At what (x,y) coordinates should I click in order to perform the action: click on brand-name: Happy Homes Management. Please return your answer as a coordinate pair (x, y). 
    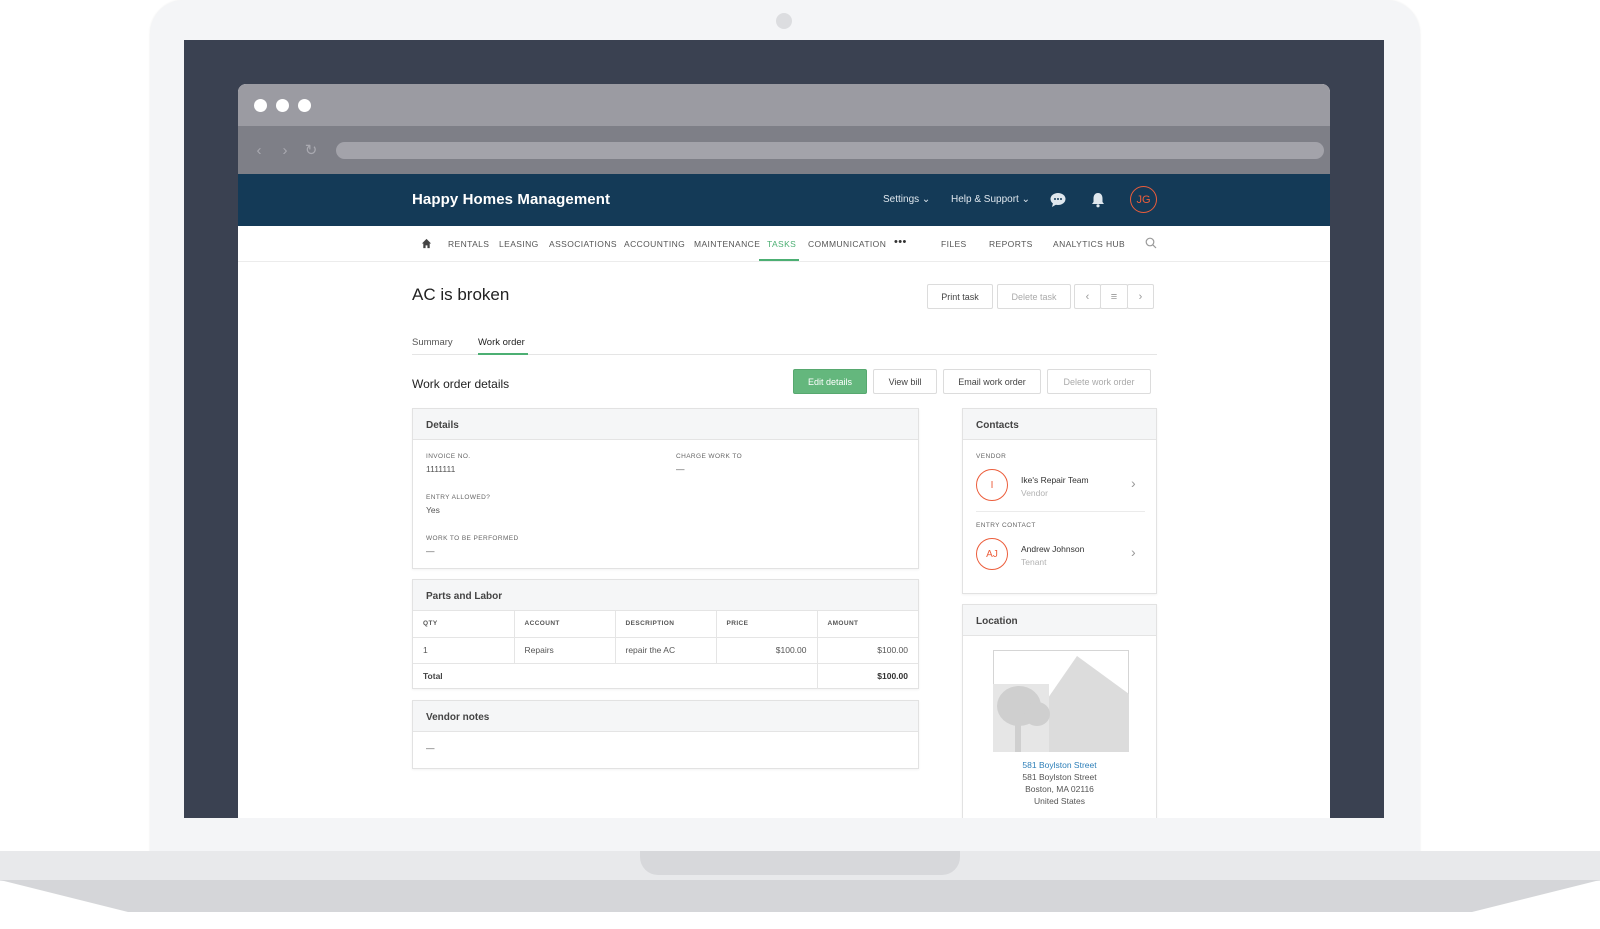
    Looking at the image, I should click on (511, 199).